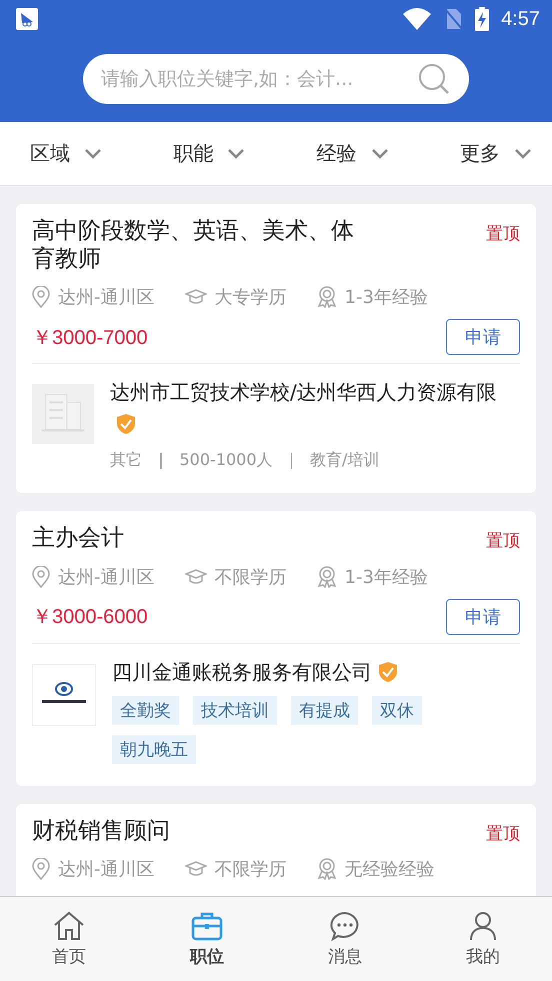 The width and height of the screenshot is (552, 981). Describe the element at coordinates (27, 19) in the screenshot. I see `app-icon` at that location.